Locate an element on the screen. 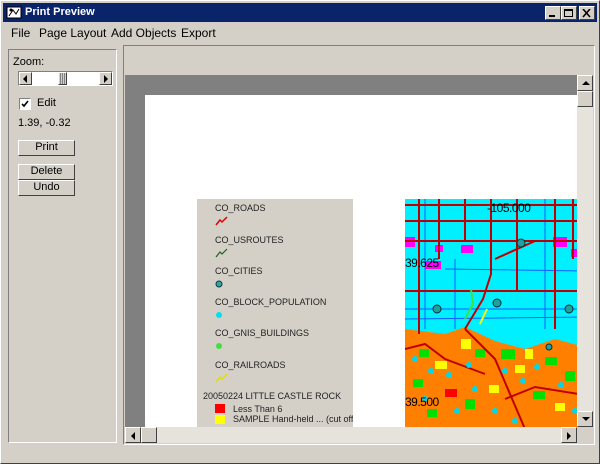 This screenshot has width=600, height=464. close-button is located at coordinates (587, 13).